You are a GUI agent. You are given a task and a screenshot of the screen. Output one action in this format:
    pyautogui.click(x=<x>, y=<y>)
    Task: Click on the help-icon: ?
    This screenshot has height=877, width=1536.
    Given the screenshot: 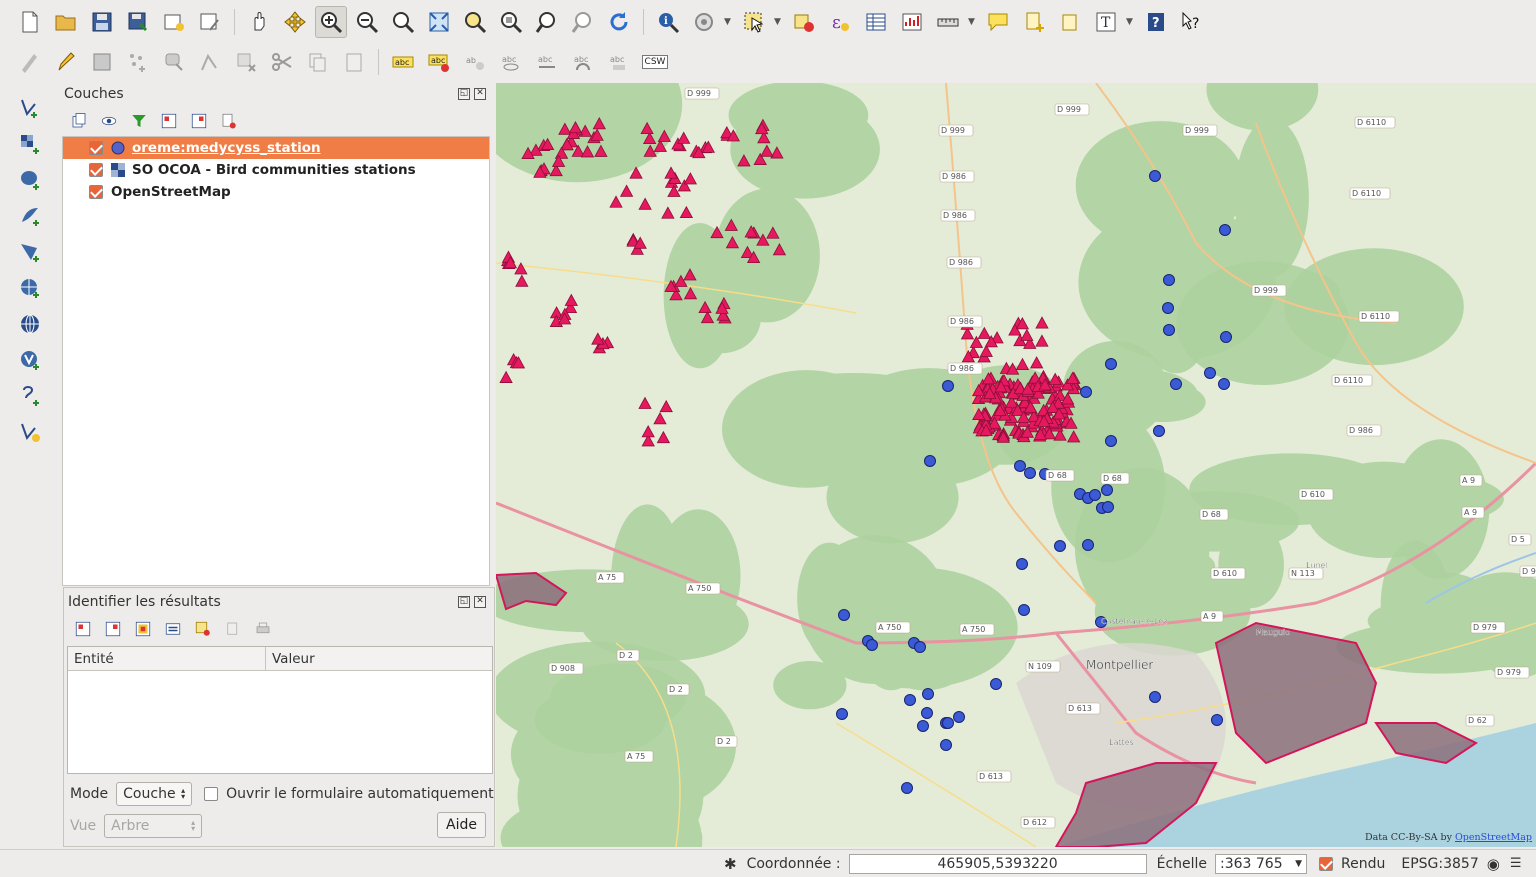 What is the action you would take?
    pyautogui.click(x=1156, y=22)
    